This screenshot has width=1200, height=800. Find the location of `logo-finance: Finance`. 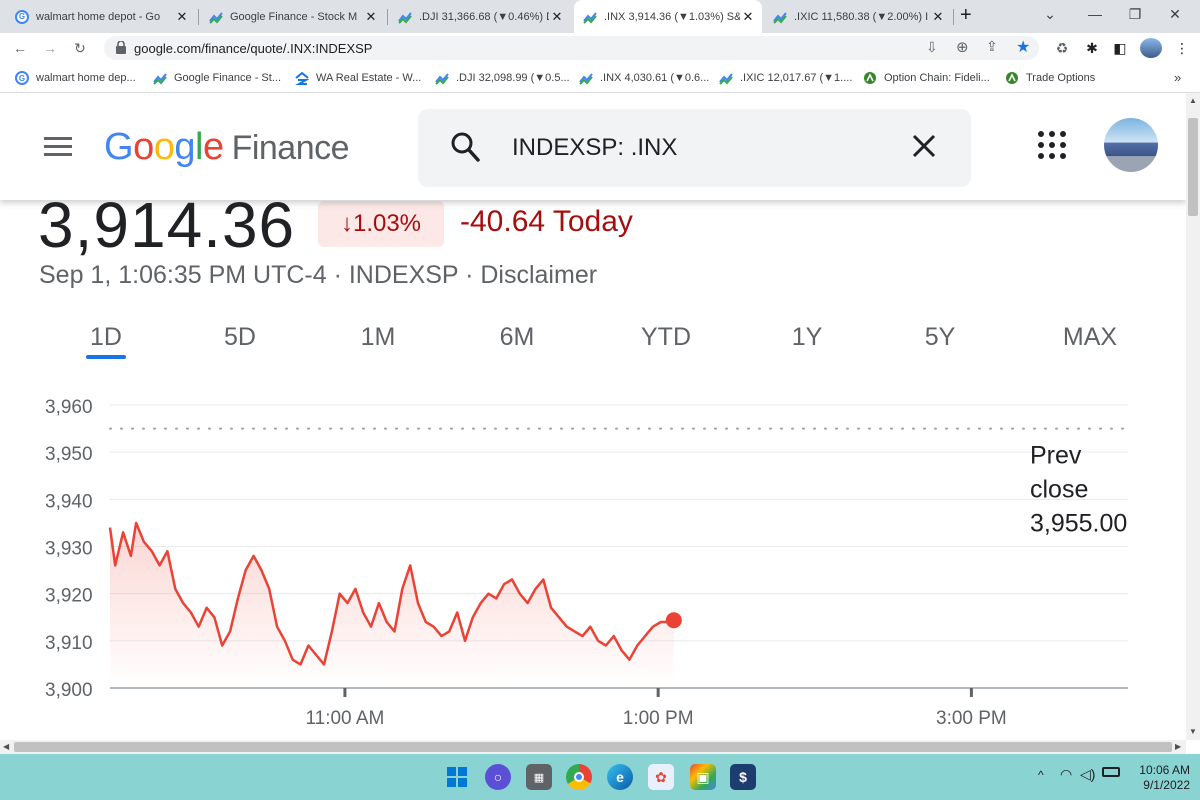

logo-finance: Finance is located at coordinates (290, 148).